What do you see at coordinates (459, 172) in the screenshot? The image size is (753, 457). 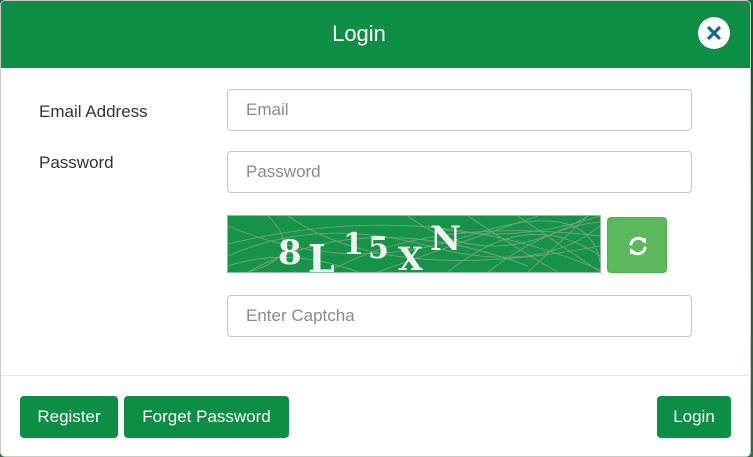 I see `password-input` at bounding box center [459, 172].